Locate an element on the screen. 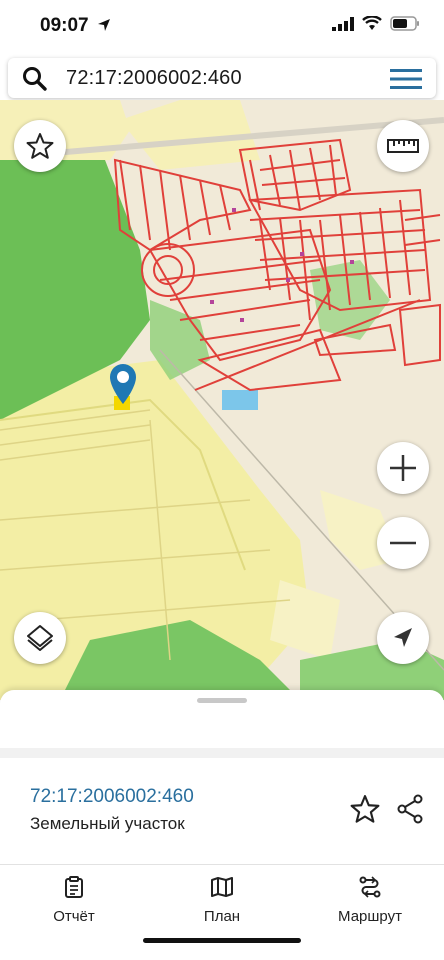 Image resolution: width=444 pixels, height=960 pixels. layers-icon is located at coordinates (40, 638).